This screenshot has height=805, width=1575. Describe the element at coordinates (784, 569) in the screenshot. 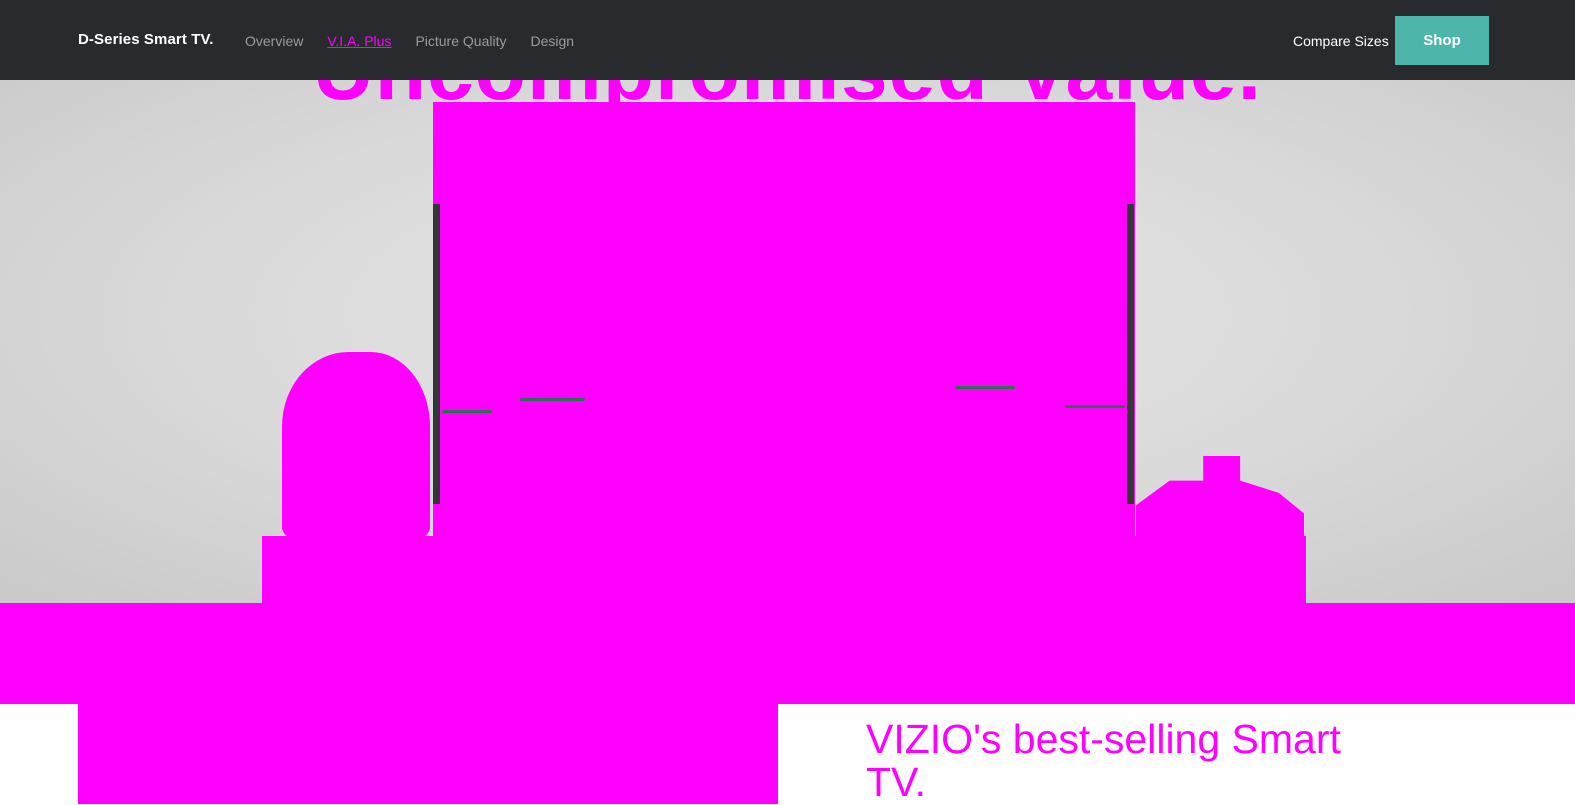

I see `media-console-image` at that location.